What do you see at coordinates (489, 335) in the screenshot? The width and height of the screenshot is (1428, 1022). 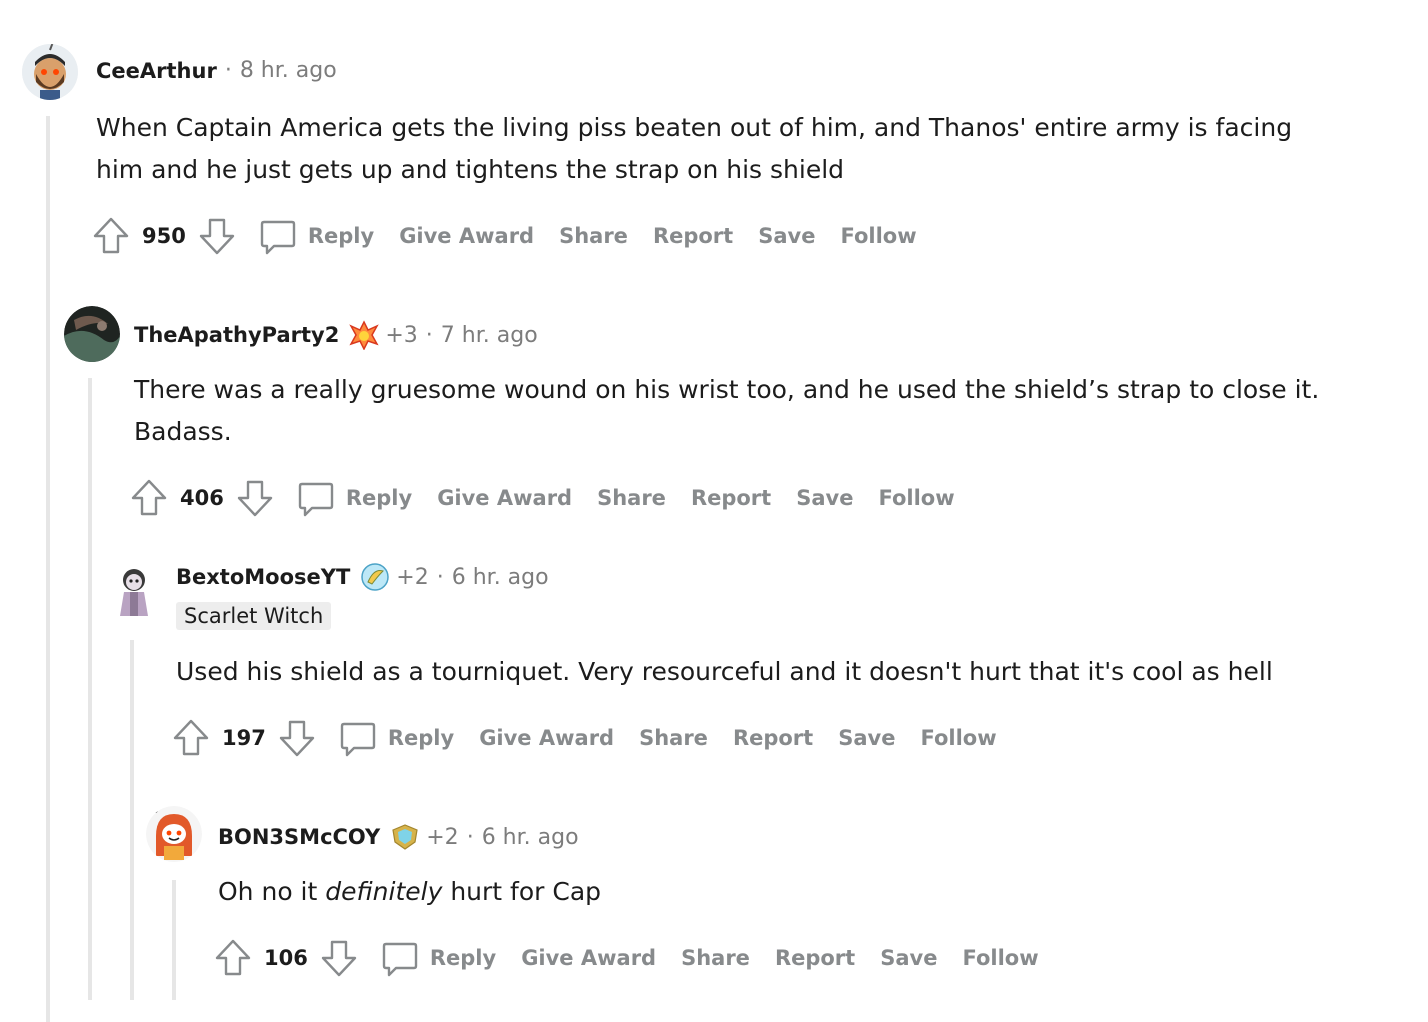 I see `timestamp: 7 hr. ago` at bounding box center [489, 335].